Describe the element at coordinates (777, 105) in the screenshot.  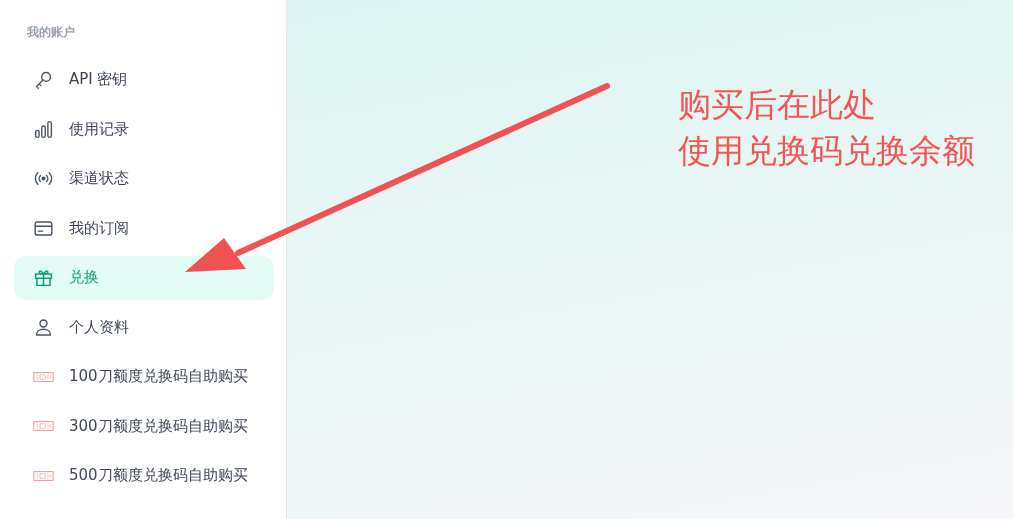
I see `annotation-text: 购买后在此处` at that location.